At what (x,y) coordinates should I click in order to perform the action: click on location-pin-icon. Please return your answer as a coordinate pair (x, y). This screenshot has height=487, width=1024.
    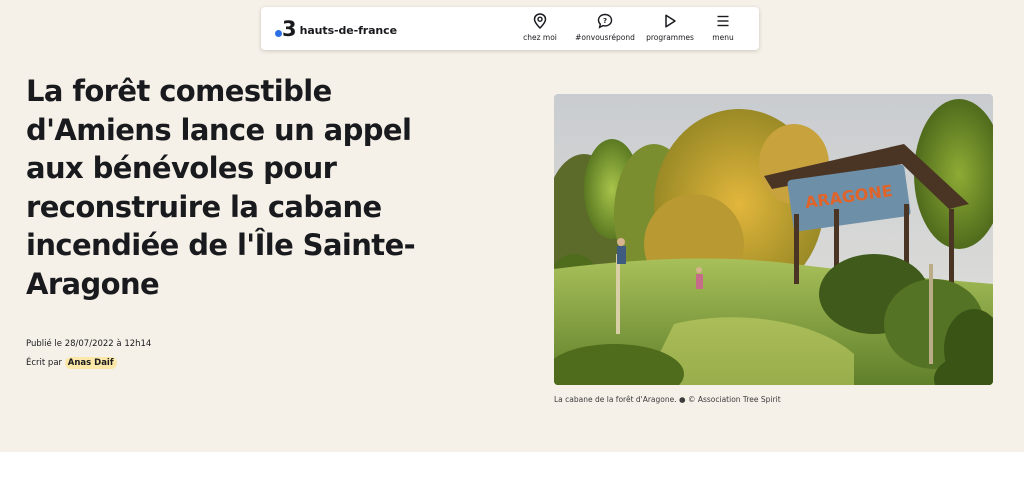
    Looking at the image, I should click on (540, 21).